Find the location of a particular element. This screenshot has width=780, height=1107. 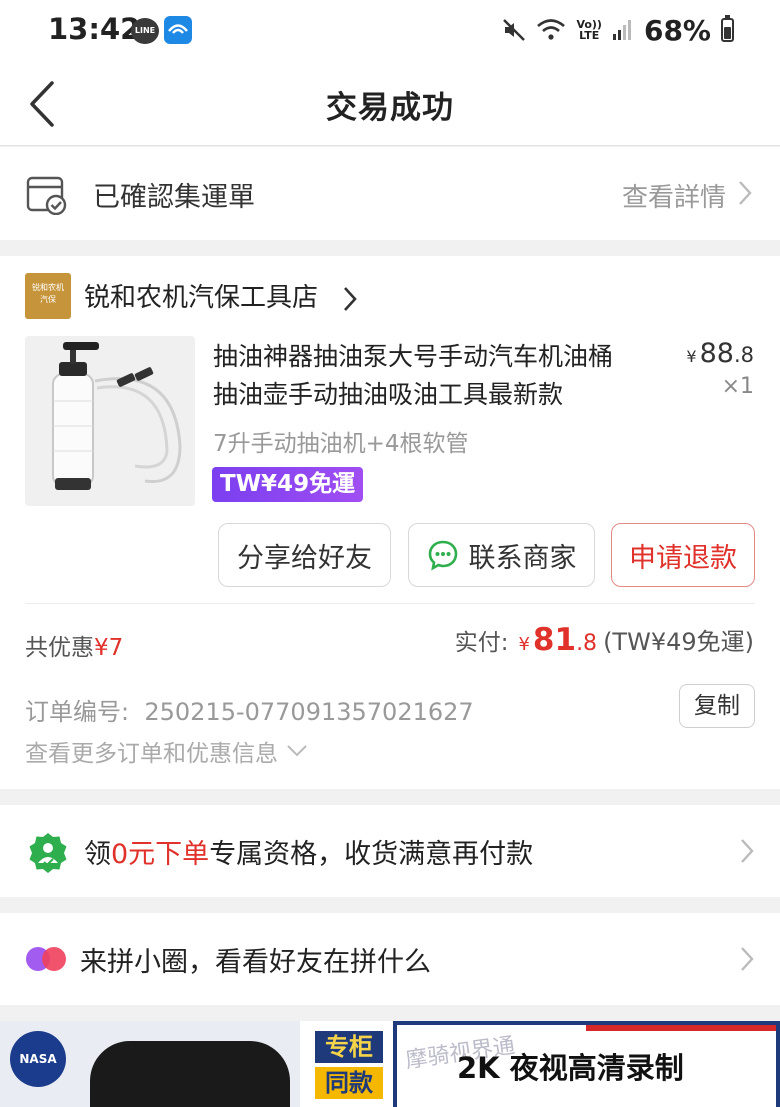

battery-icon is located at coordinates (727, 28).